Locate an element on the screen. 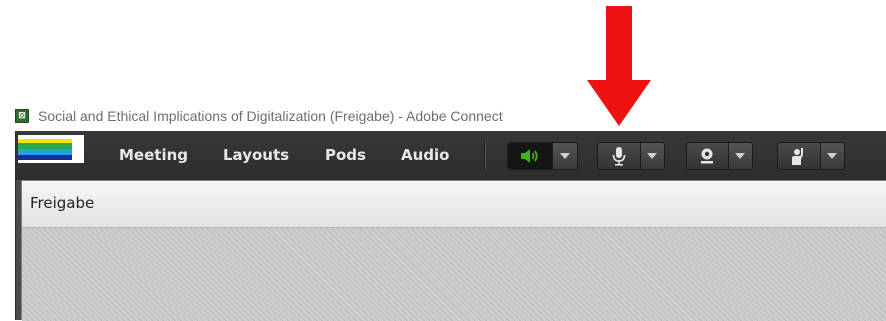  microphone-button is located at coordinates (631, 156).